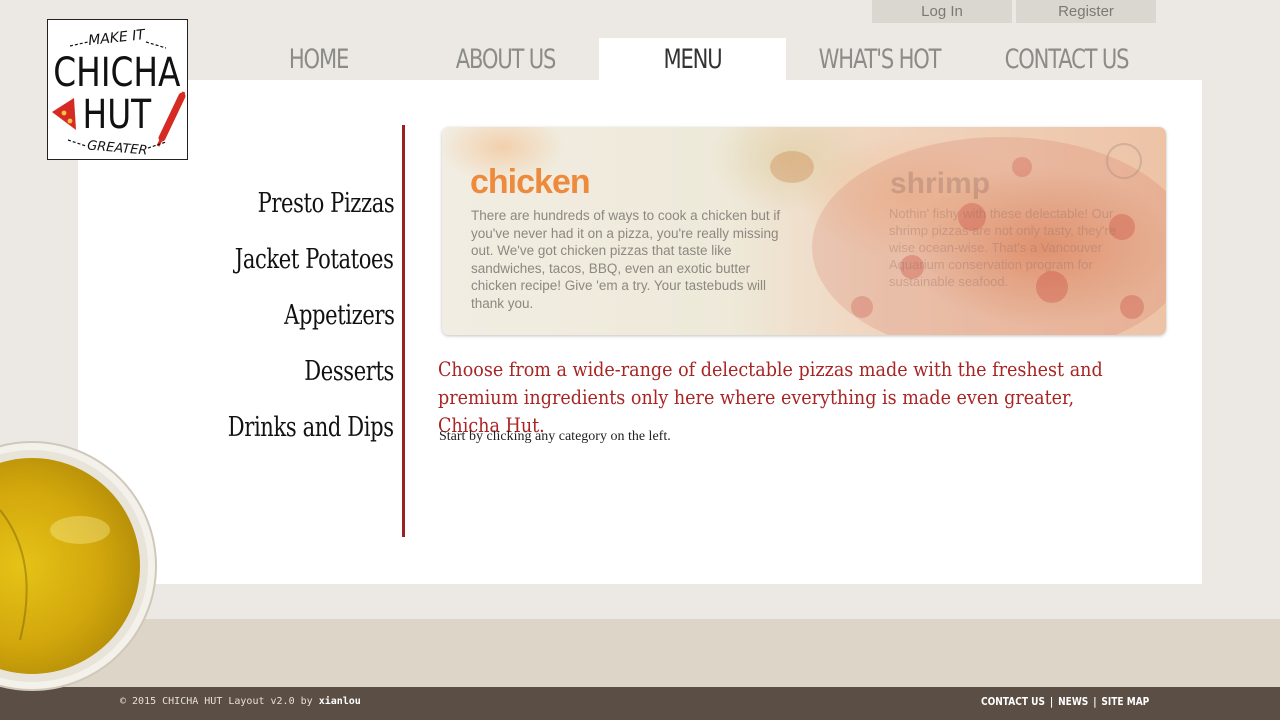 Image resolution: width=1280 pixels, height=720 pixels. I want to click on banner-title: chicken, so click(530, 182).